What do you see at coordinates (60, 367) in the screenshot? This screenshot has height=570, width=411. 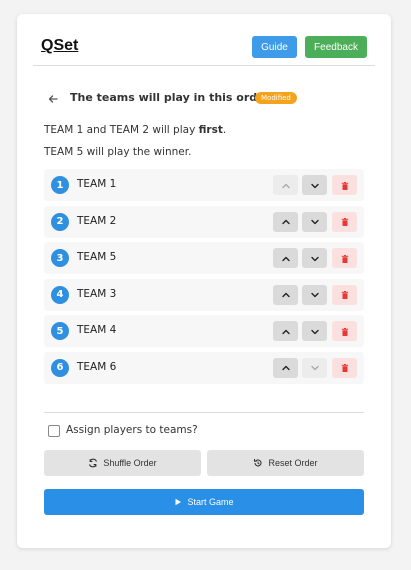 I see `team-order-number: 6` at bounding box center [60, 367].